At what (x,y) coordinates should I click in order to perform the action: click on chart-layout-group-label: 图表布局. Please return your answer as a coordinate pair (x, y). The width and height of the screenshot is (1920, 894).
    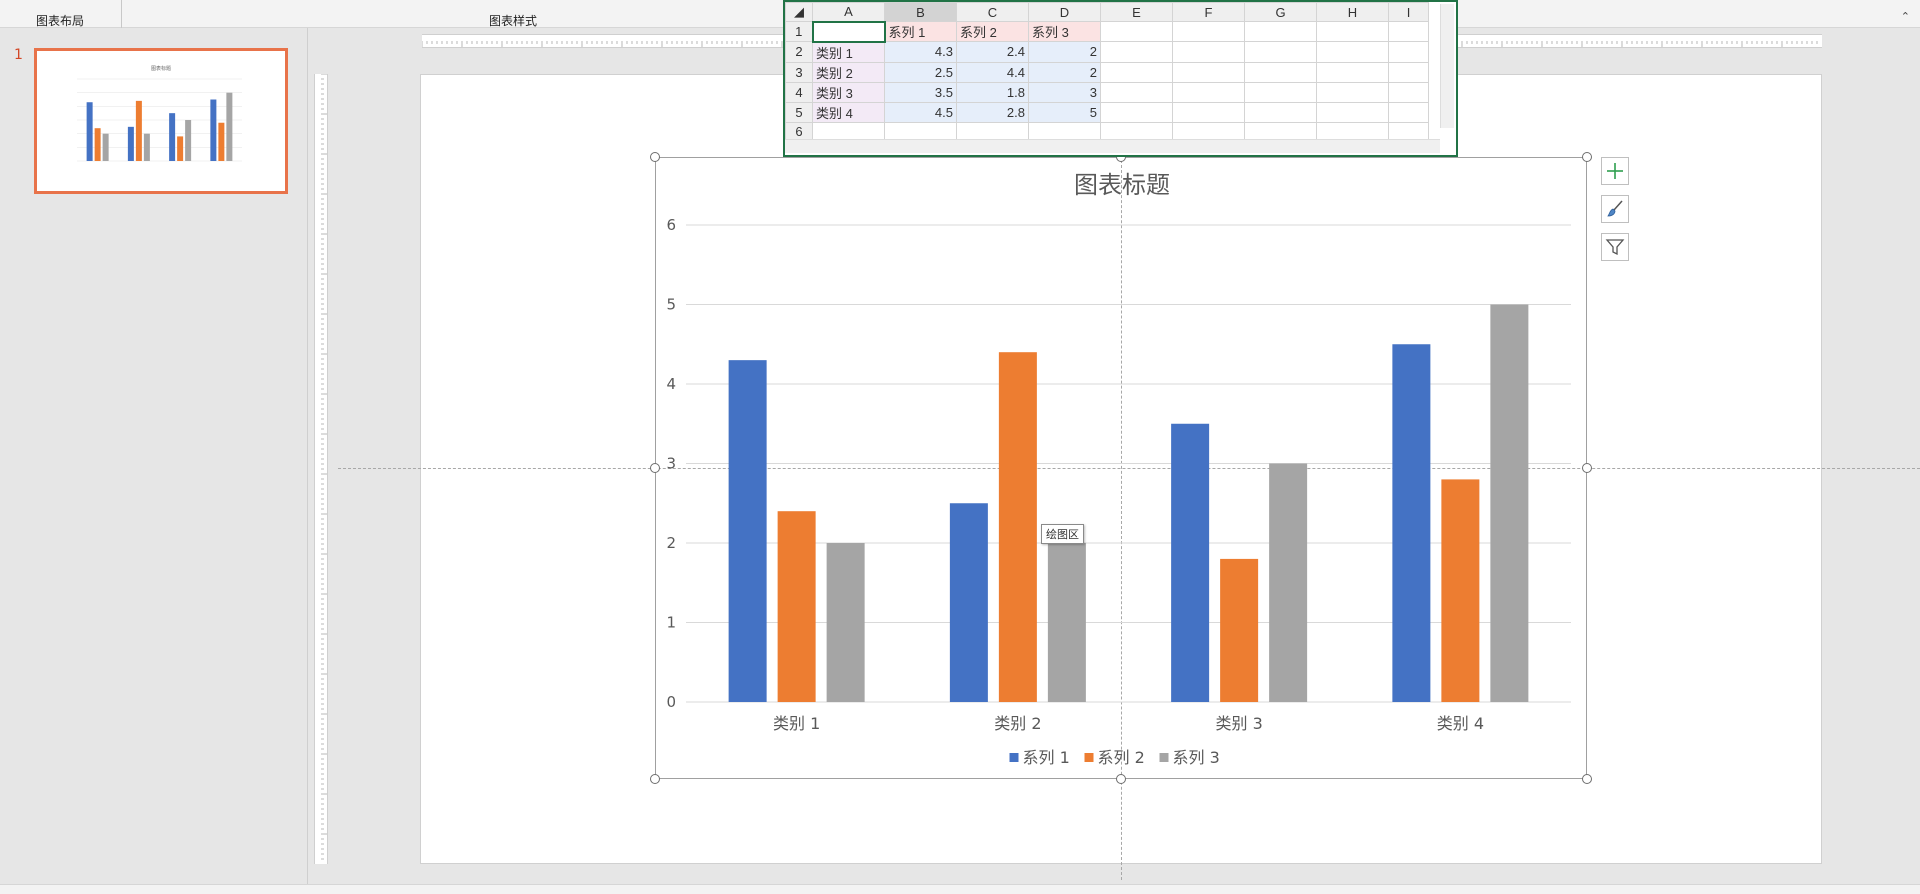
    Looking at the image, I should click on (60, 20).